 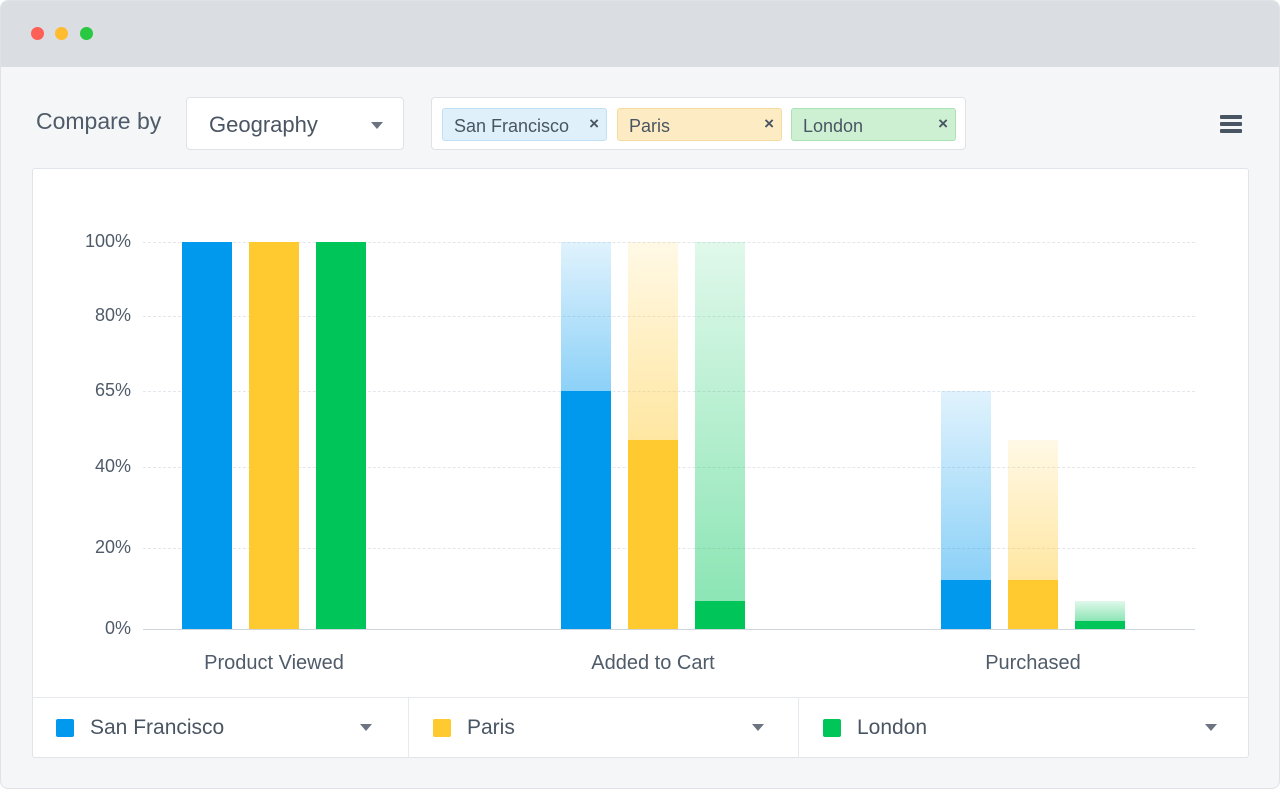 I want to click on chip-label: San Francisco, so click(x=511, y=126).